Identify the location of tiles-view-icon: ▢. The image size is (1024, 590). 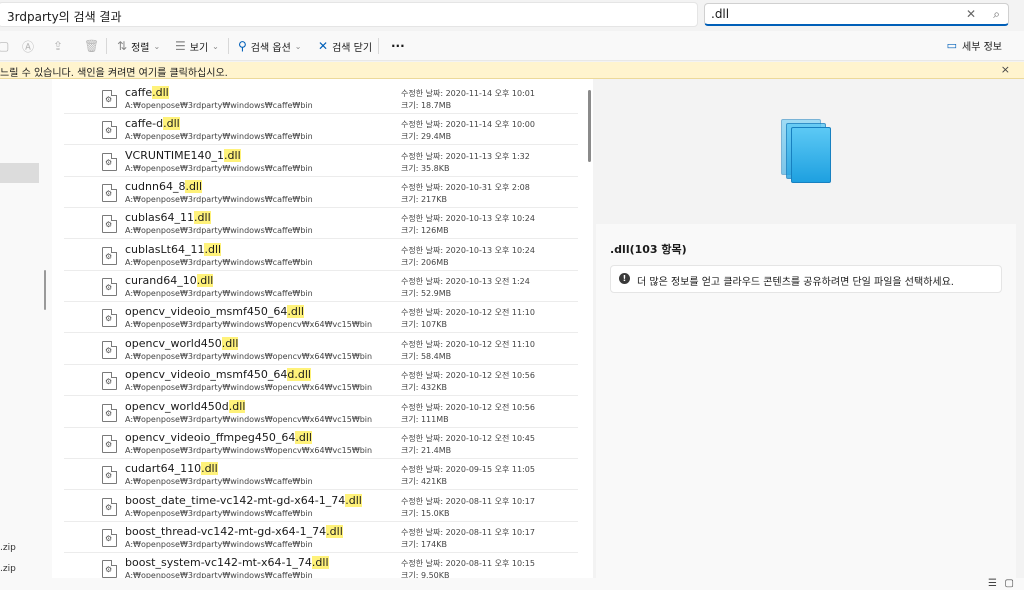
(1009, 583).